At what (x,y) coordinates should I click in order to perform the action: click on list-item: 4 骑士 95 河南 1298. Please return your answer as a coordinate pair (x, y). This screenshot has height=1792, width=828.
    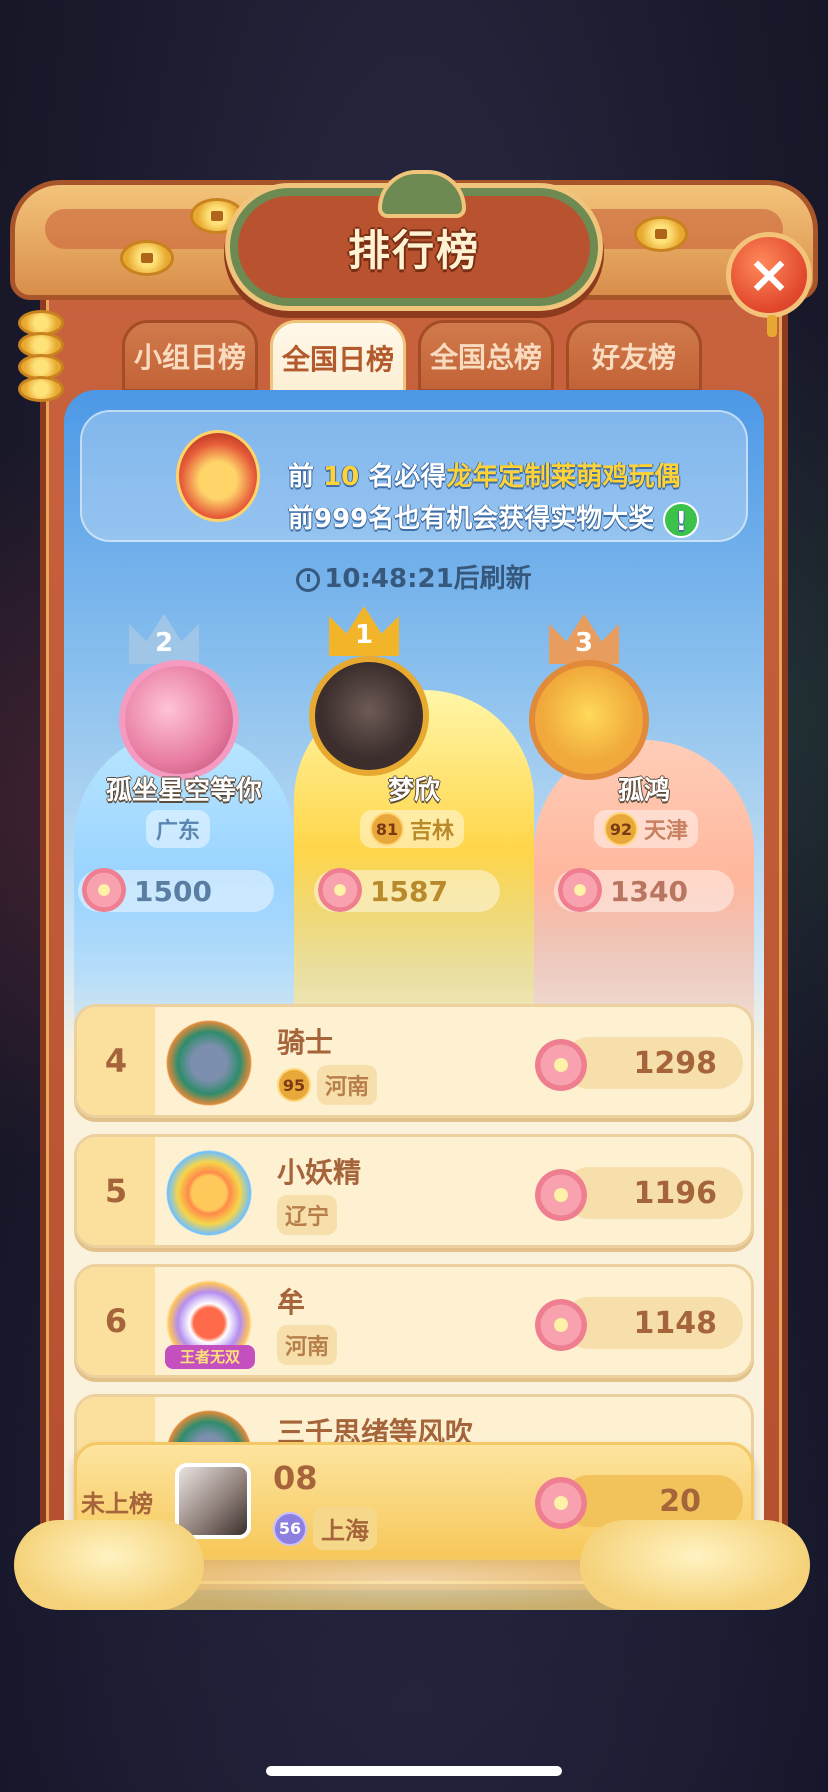
    Looking at the image, I should click on (414, 1061).